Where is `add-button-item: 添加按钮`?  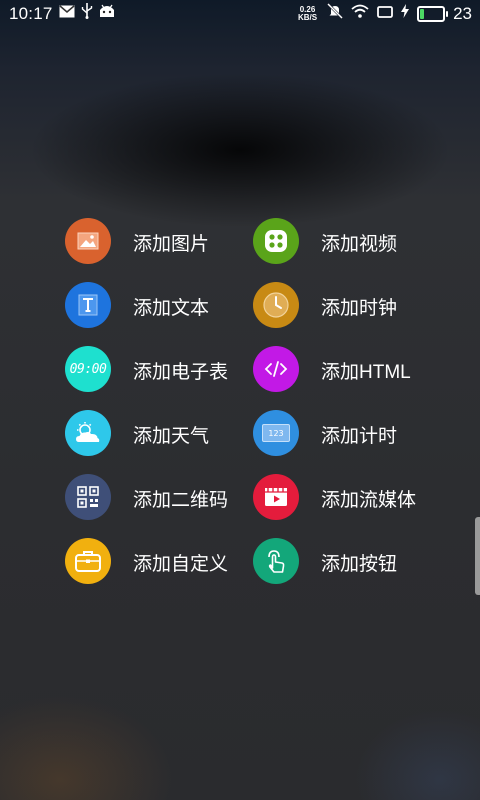 add-button-item: 添加按钮 is located at coordinates (348, 570).